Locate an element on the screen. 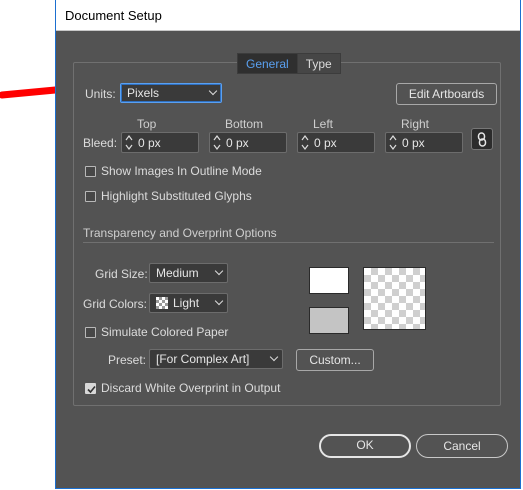  dialog-title: Document Setup is located at coordinates (113, 15).